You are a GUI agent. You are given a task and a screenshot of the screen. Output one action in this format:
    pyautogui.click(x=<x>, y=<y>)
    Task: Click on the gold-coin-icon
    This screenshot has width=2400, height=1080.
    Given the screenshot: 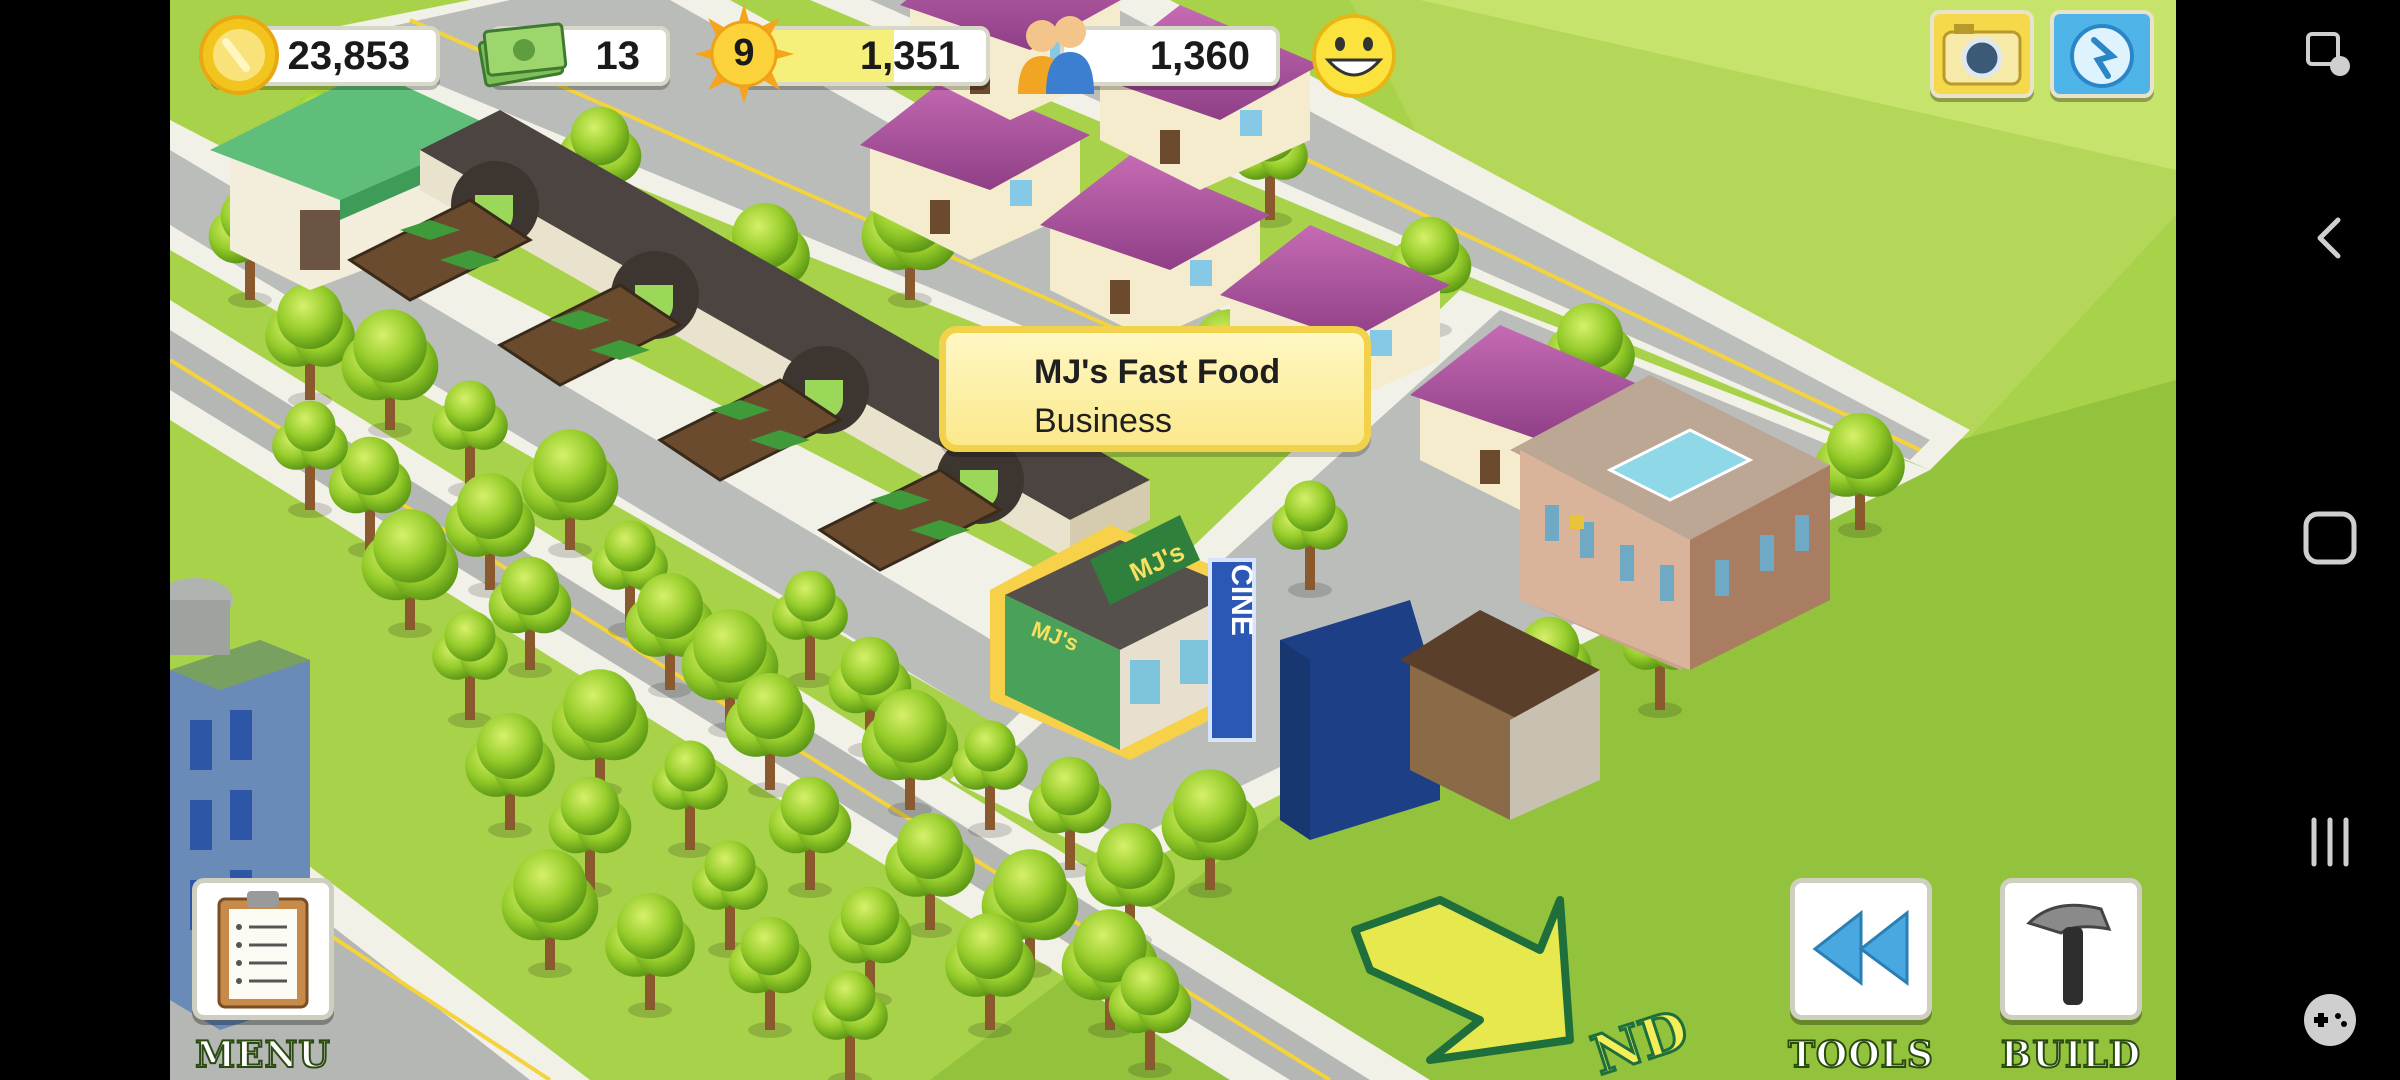 What is the action you would take?
    pyautogui.click(x=239, y=55)
    